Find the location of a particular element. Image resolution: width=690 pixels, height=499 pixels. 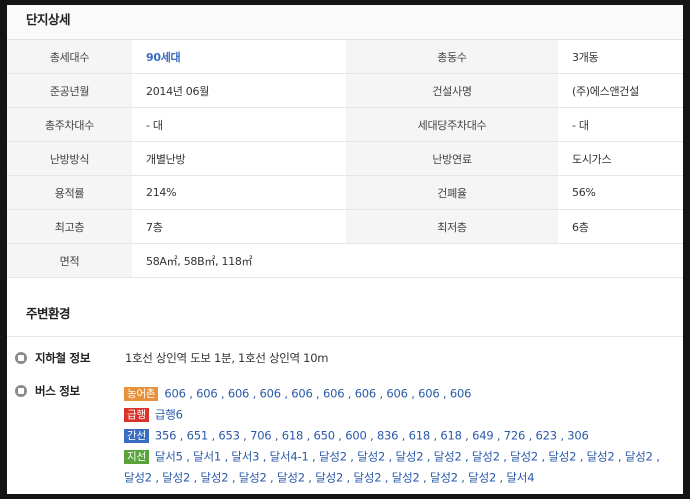

row-label: 면적 is located at coordinates (69, 260).